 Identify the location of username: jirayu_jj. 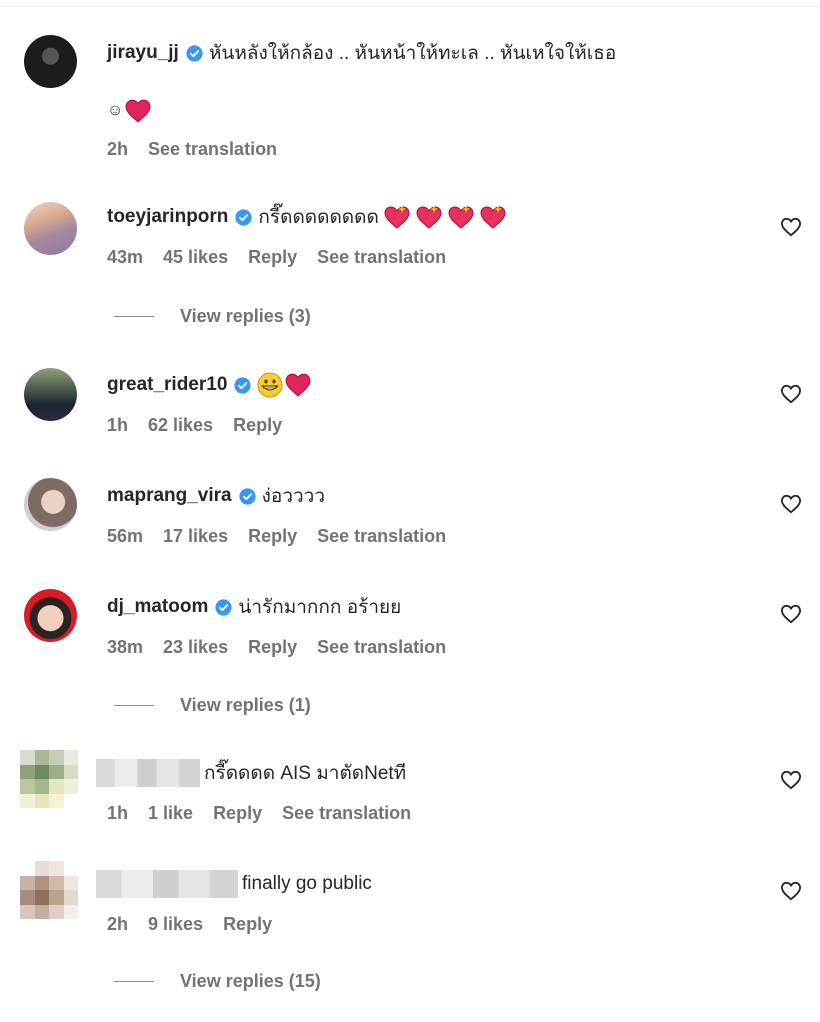
(143, 53).